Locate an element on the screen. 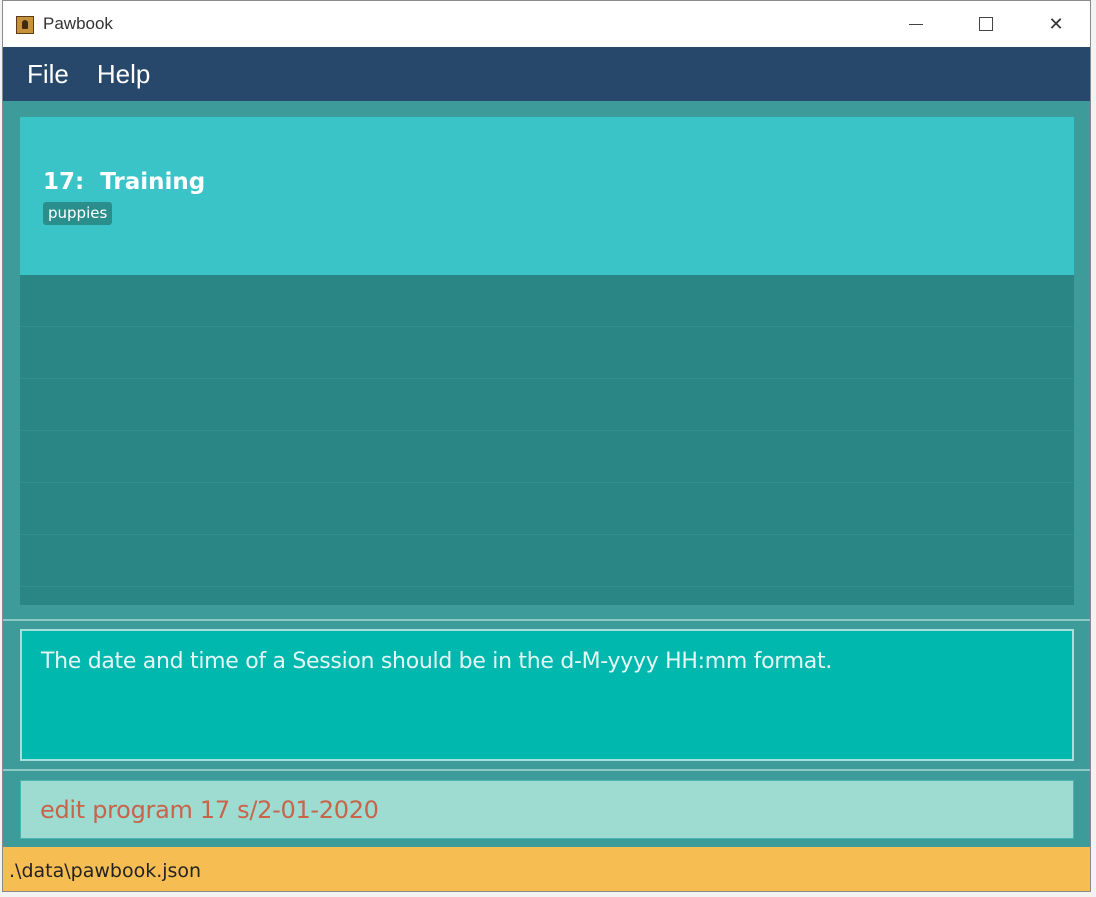 Image resolution: width=1096 pixels, height=897 pixels. card-name: Training is located at coordinates (153, 182).